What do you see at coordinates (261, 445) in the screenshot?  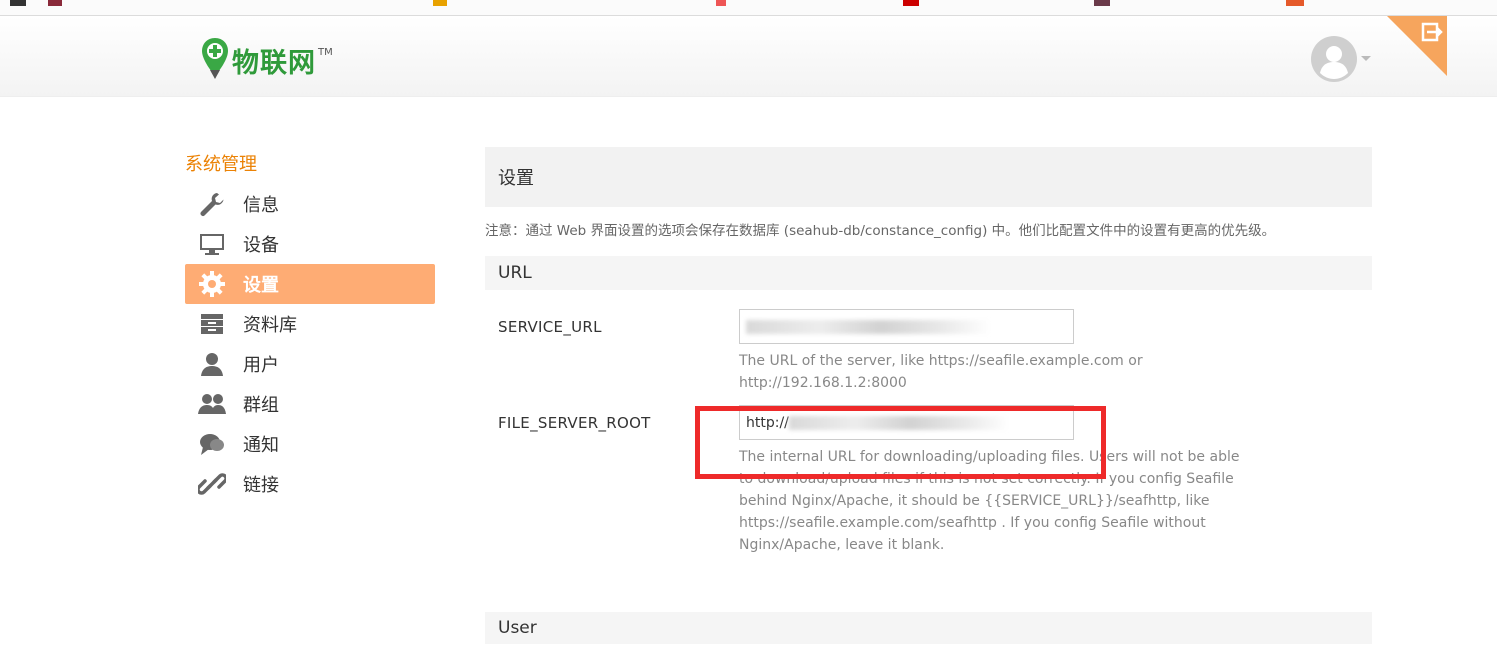 I see `sidebar-item-label: 通知` at bounding box center [261, 445].